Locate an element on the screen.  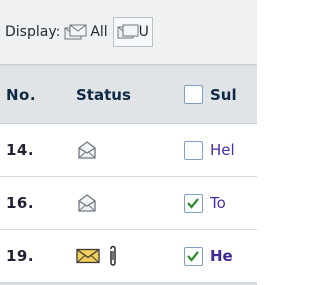
display-all-option: All is located at coordinates (86, 32).